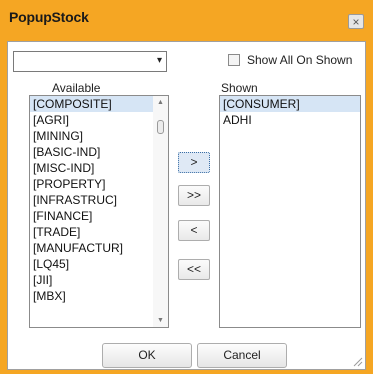  Describe the element at coordinates (76, 88) in the screenshot. I see `available-label: Available` at that location.